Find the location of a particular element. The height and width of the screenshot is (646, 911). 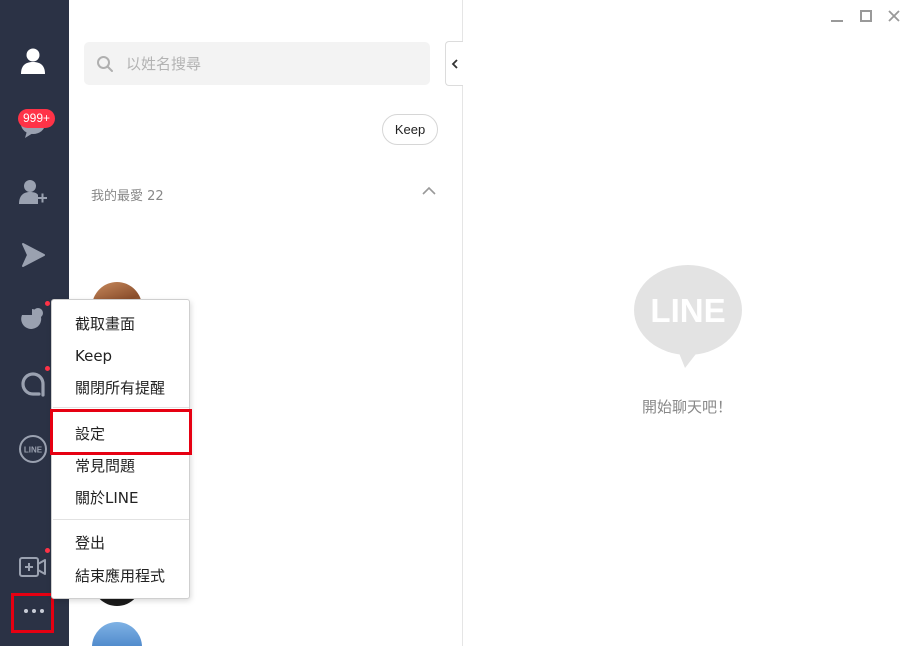

menu-item-about: 關於LINE is located at coordinates (106, 498).